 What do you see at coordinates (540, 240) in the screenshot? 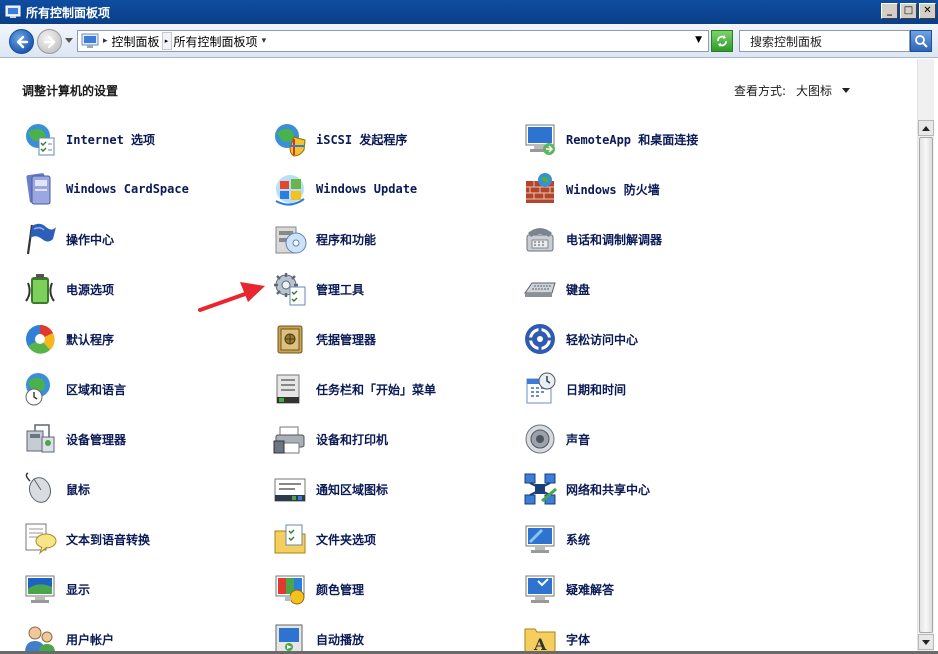
I see `phone-modem-icon` at bounding box center [540, 240].